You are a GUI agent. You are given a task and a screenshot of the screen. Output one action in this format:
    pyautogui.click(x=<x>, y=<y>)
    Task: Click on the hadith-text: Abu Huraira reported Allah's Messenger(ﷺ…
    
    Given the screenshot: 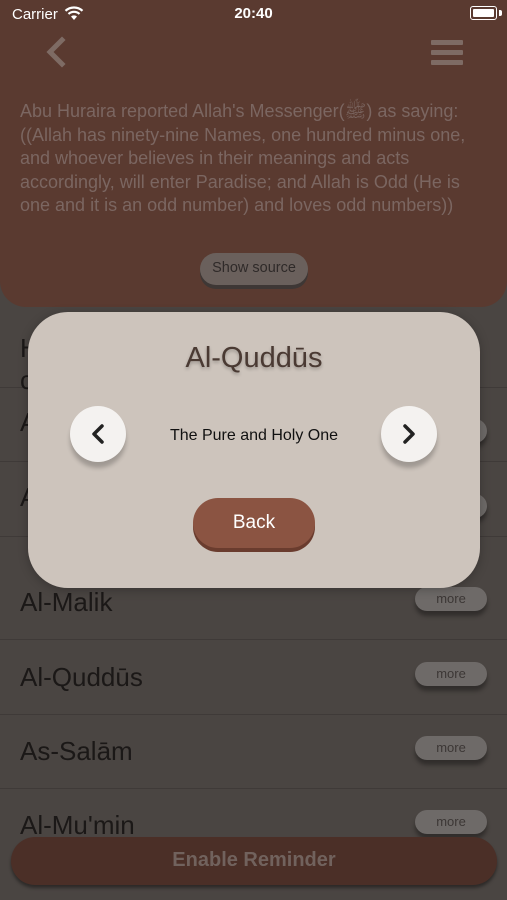 What is the action you would take?
    pyautogui.click(x=243, y=158)
    